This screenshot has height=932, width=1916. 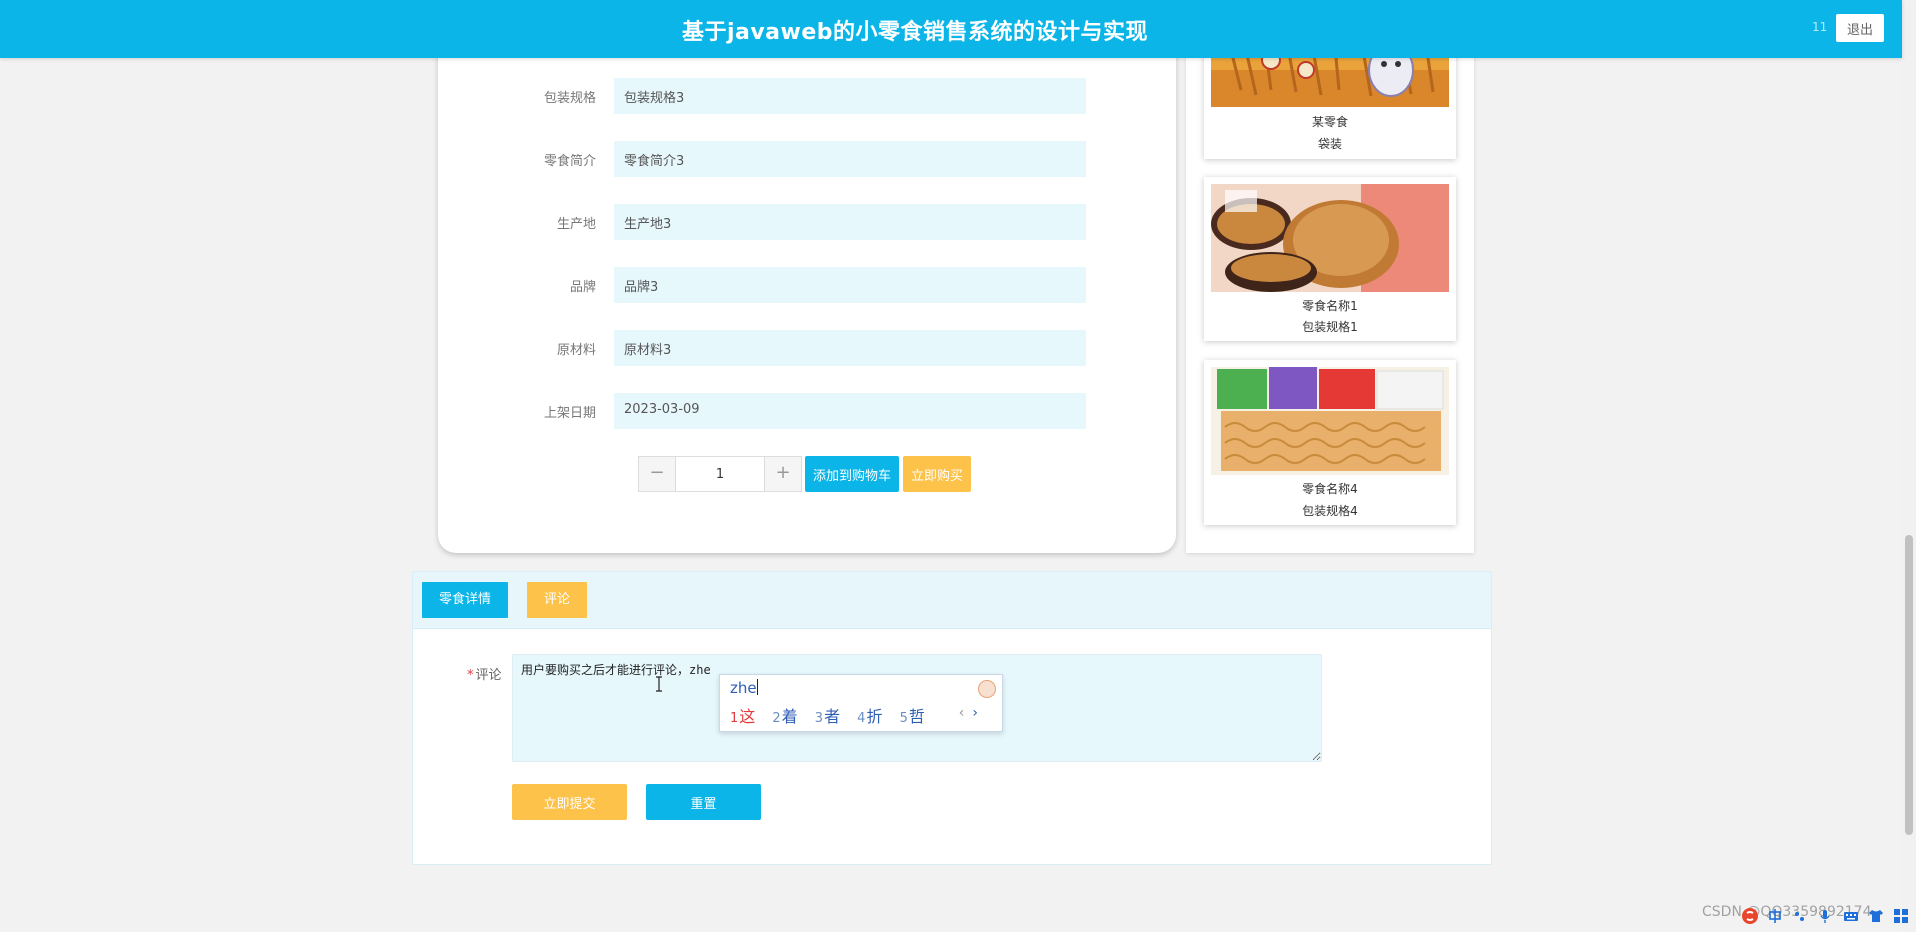 I want to click on ime-candidate-window: zhe 1这 2着 3者 4折 5哲 ‹ ›, so click(x=861, y=703).